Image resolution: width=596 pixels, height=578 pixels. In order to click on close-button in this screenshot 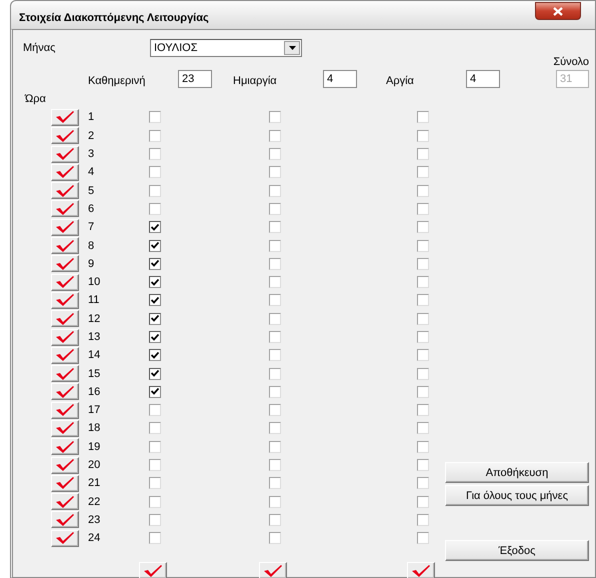, I will do `click(558, 11)`.